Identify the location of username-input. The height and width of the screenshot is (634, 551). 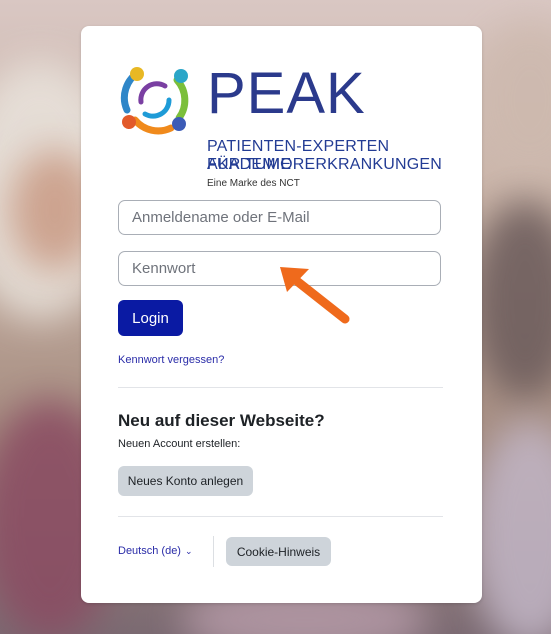
(279, 217).